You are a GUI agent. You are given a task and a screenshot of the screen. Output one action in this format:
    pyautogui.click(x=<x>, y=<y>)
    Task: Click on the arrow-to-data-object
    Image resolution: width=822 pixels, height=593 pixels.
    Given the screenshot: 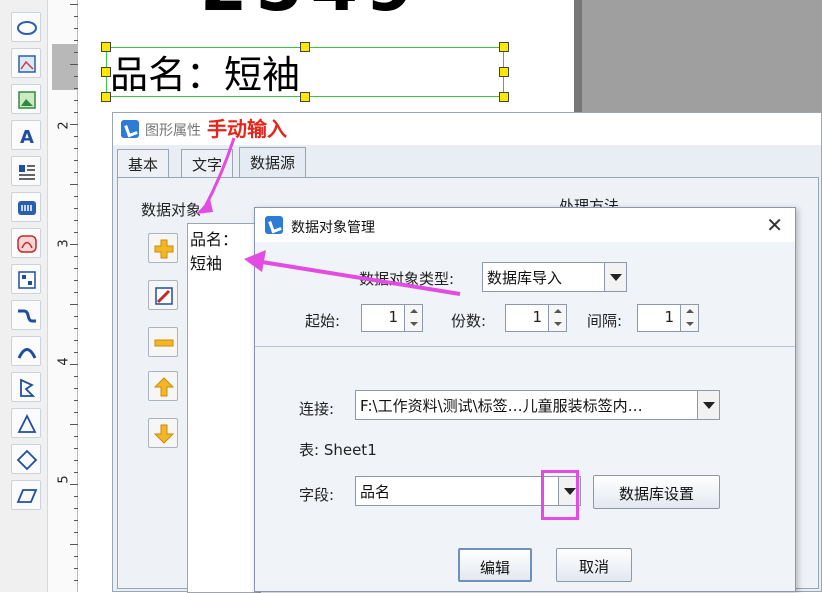 What is the action you would take?
    pyautogui.click(x=216, y=175)
    